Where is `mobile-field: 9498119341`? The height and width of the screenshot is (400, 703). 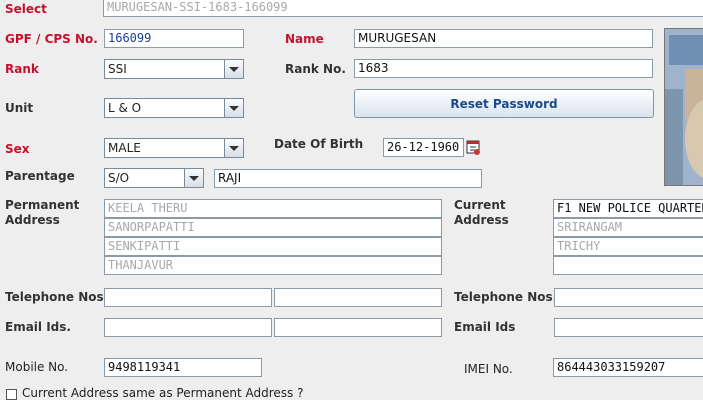
mobile-field: 9498119341 is located at coordinates (183, 367).